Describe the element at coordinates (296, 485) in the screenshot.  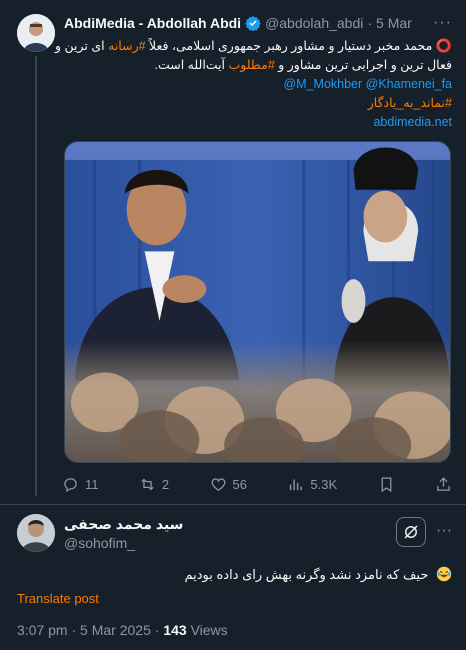
I see `bar-chart-icon` at that location.